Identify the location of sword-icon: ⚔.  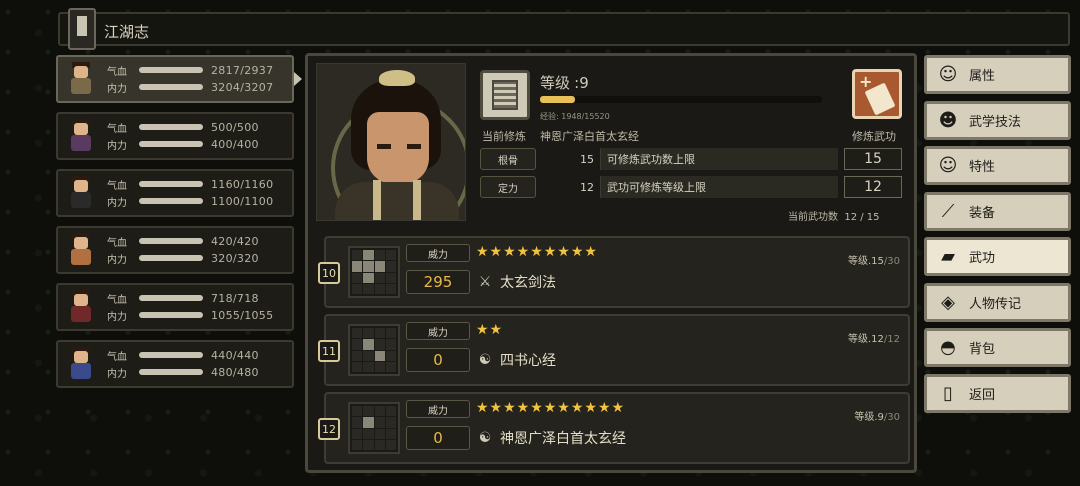
(485, 282).